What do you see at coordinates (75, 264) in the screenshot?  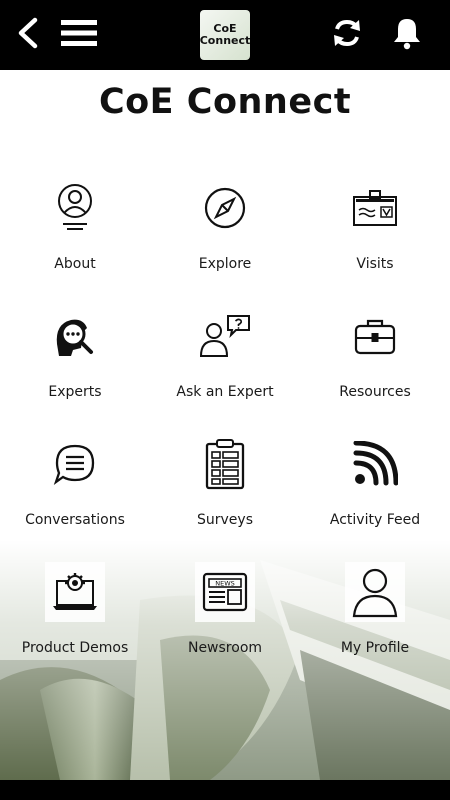 I see `tile-label: About` at bounding box center [75, 264].